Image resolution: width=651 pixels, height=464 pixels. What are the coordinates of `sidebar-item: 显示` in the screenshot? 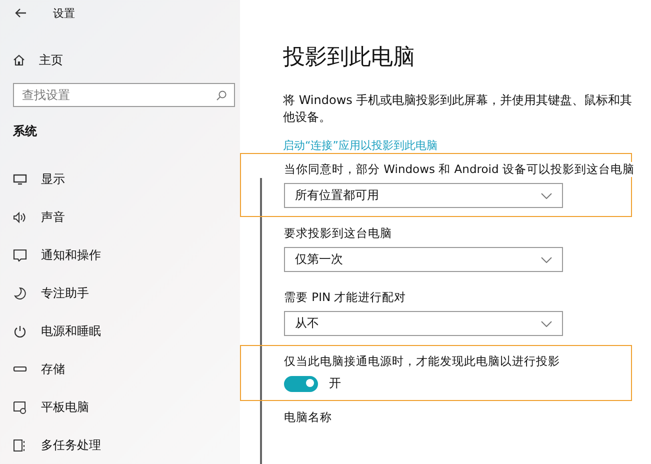 It's located at (39, 179).